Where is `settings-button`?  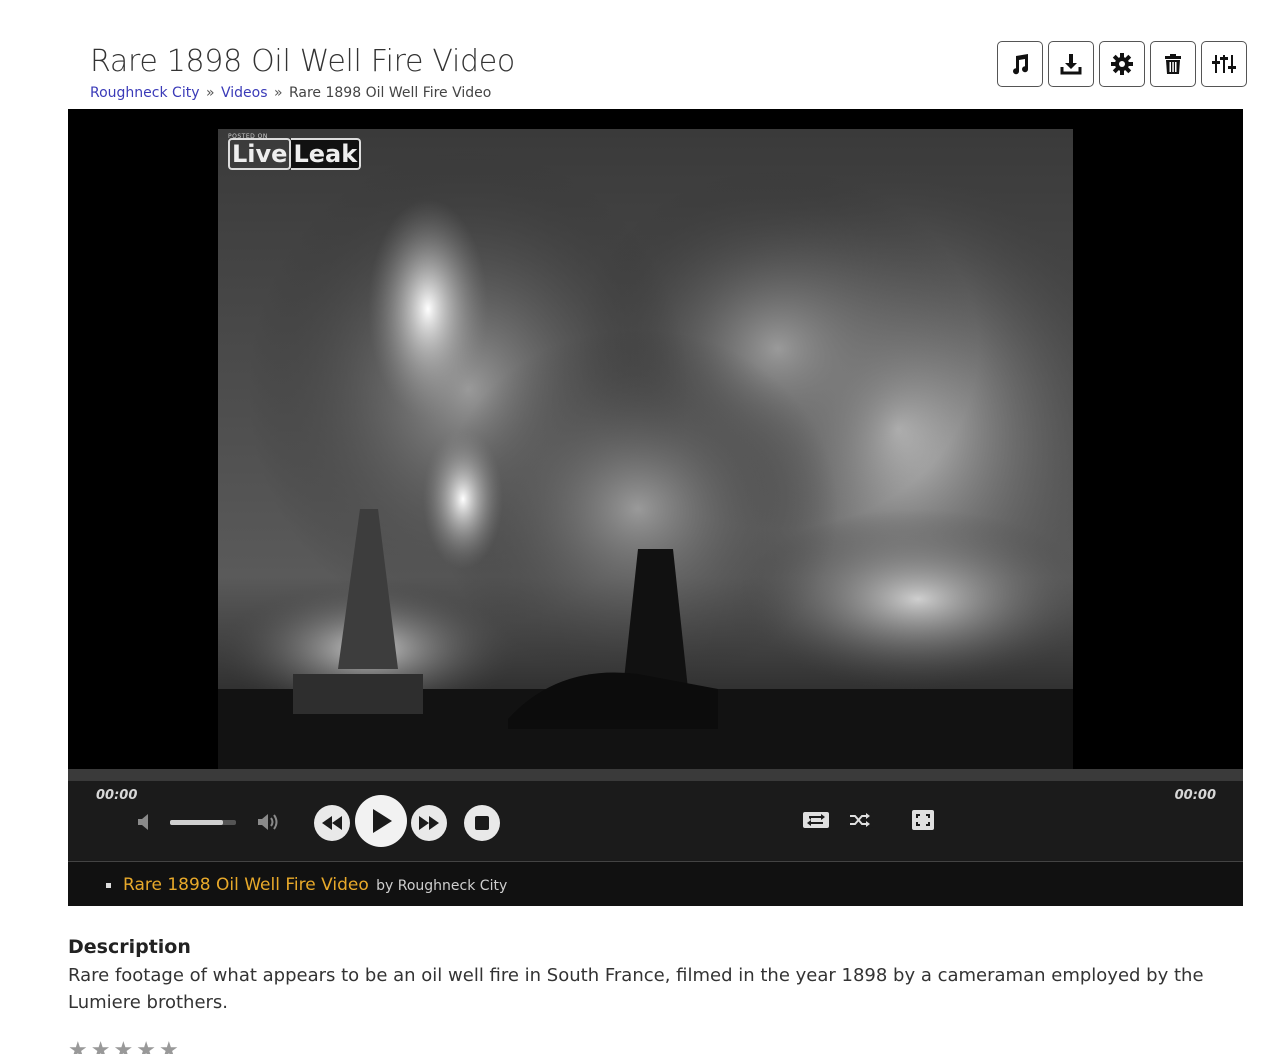 settings-button is located at coordinates (1122, 64).